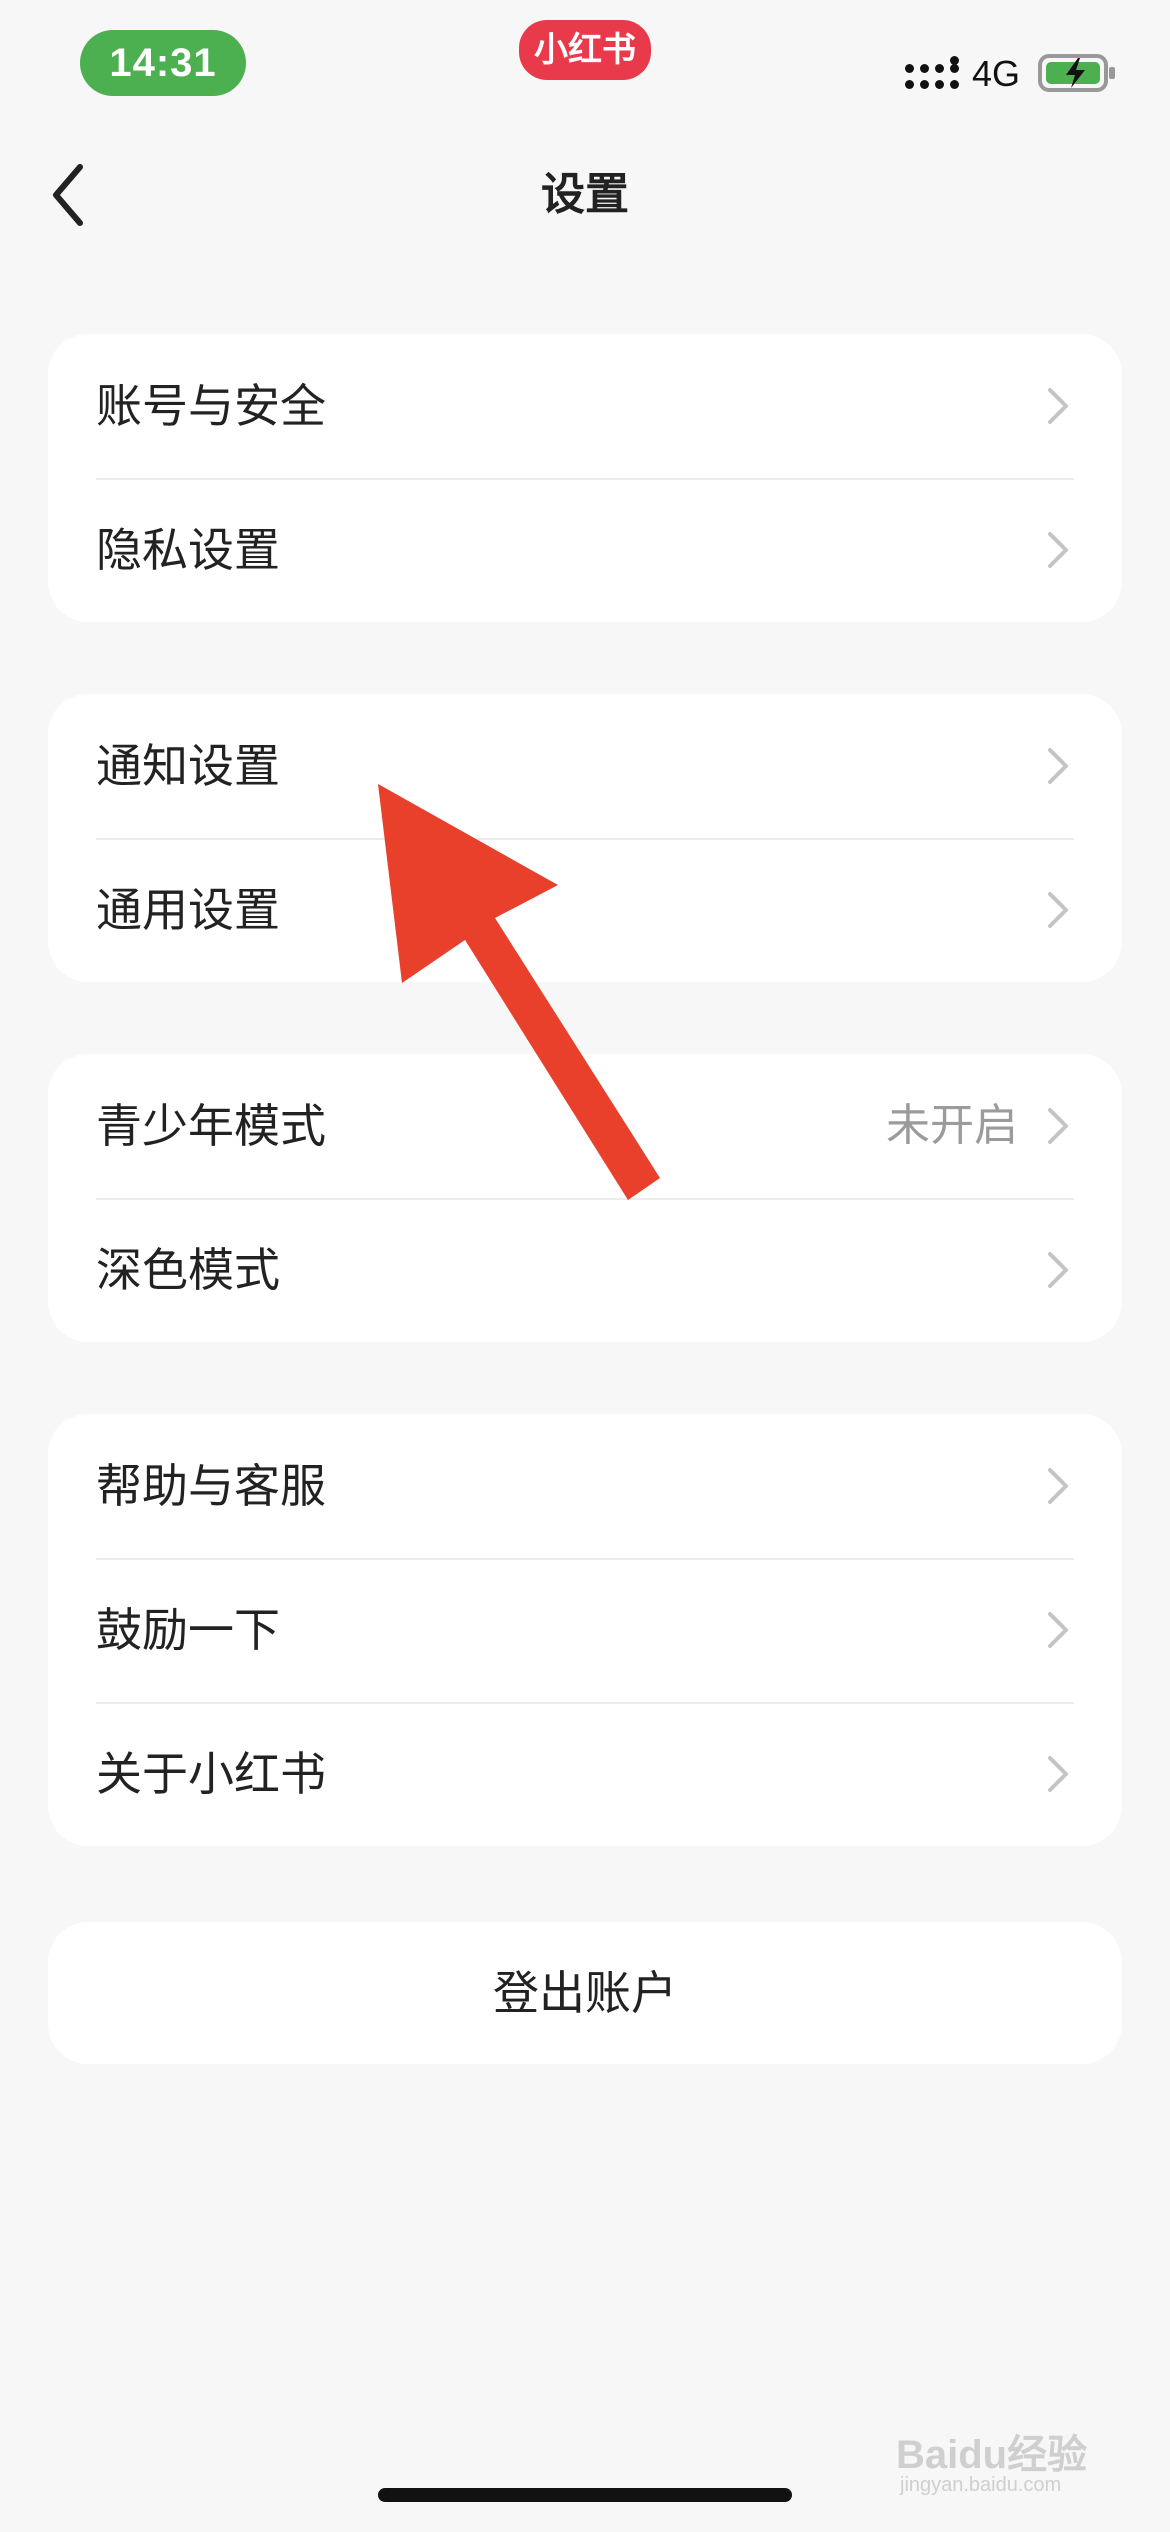  I want to click on network-type: 4G, so click(996, 73).